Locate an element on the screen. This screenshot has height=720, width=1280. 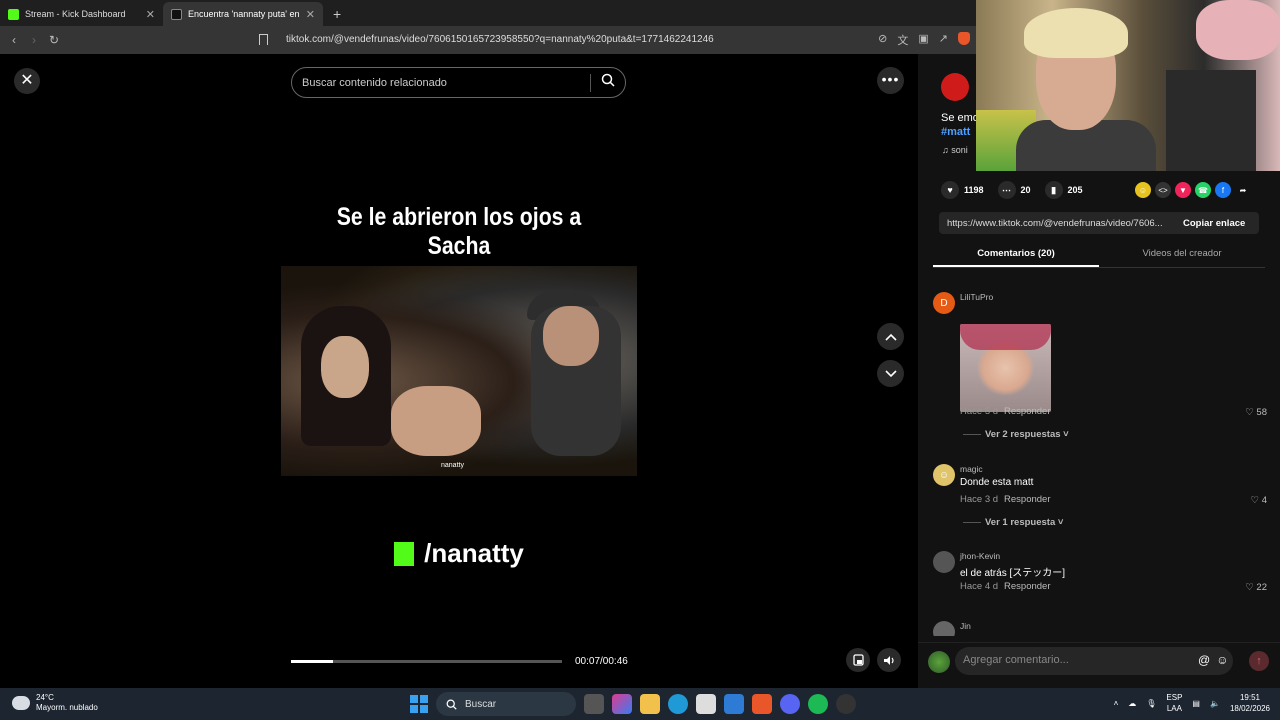
brave-shield-icon is located at coordinates (964, 38).